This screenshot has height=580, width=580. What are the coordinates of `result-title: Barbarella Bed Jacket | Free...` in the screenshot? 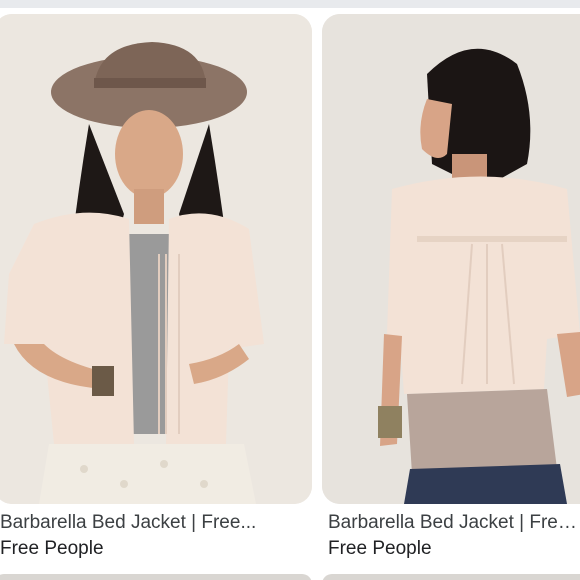 It's located at (150, 523).